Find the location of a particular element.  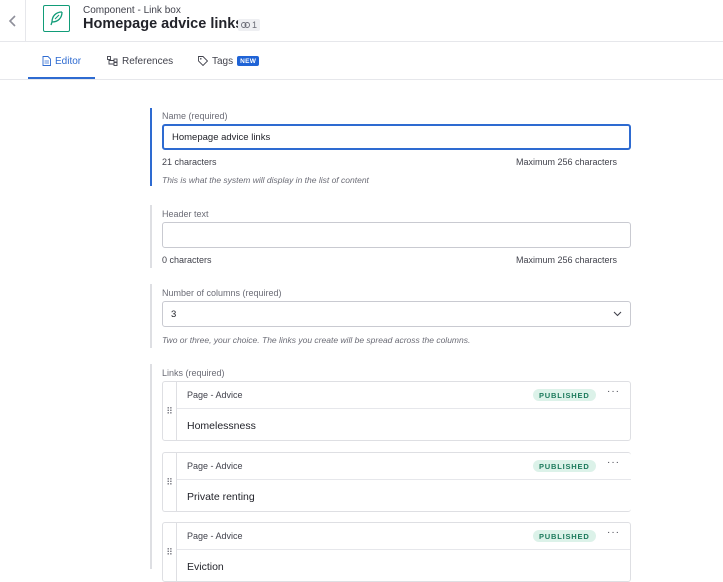

name-char-count: 21 characters is located at coordinates (189, 162).